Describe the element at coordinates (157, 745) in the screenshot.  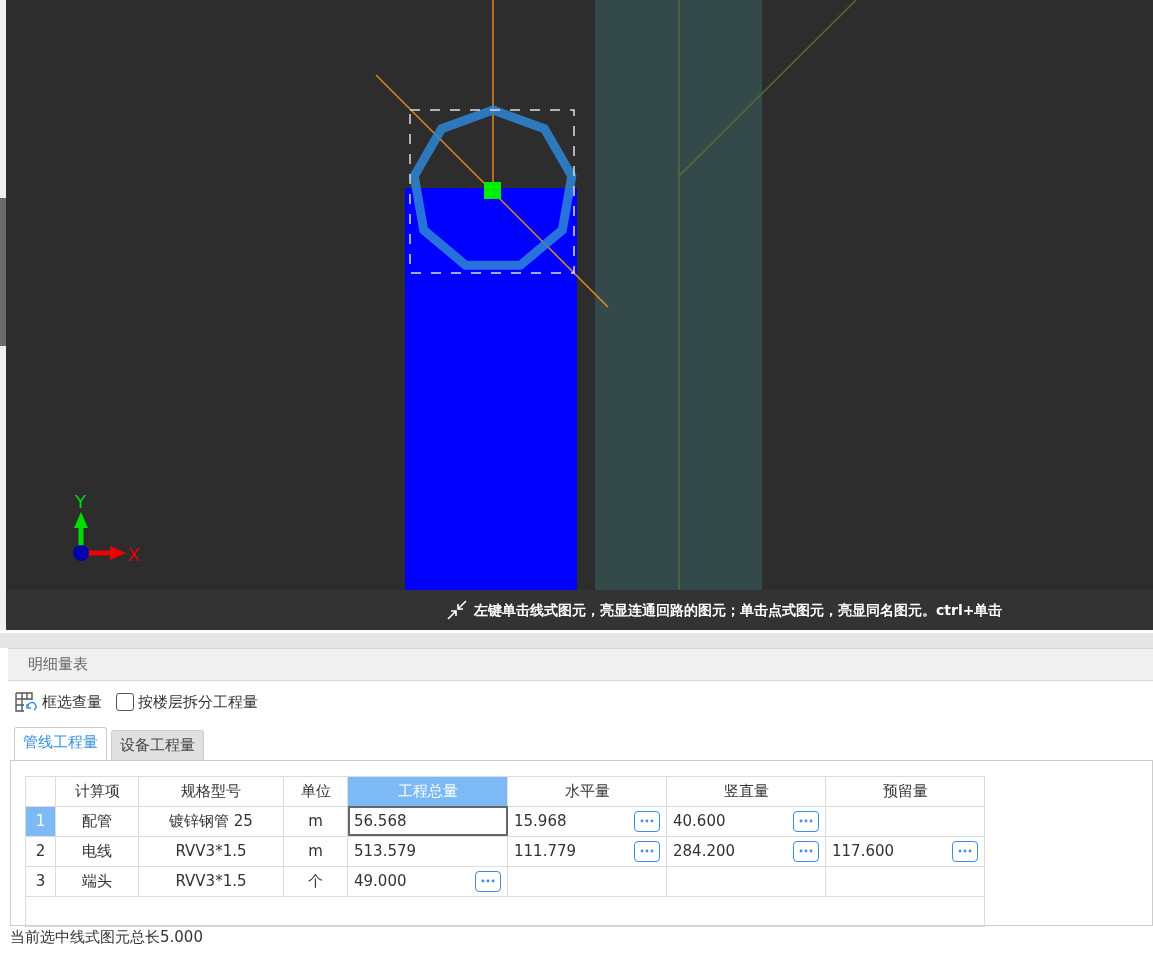
I see `tab: 设备工程量` at that location.